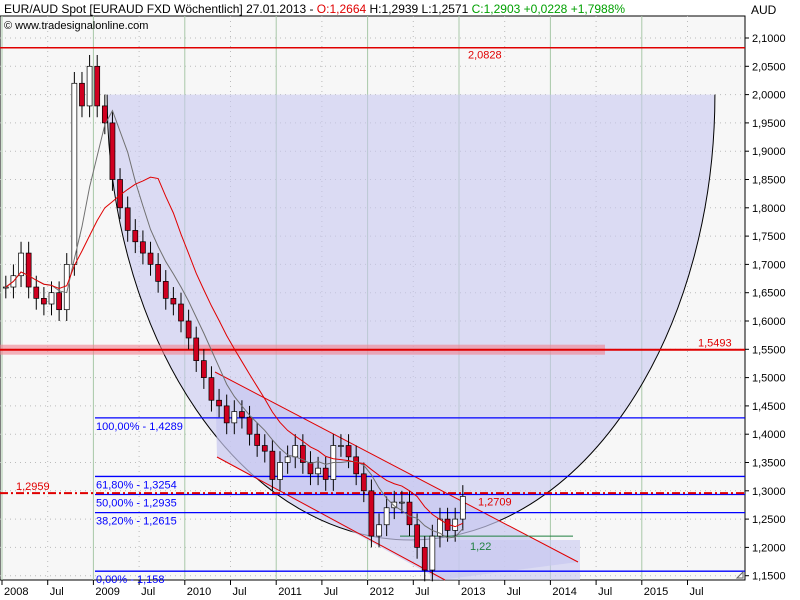 This screenshot has height=600, width=800. I want to click on y-tick-label: 1,7000, so click(769, 265).